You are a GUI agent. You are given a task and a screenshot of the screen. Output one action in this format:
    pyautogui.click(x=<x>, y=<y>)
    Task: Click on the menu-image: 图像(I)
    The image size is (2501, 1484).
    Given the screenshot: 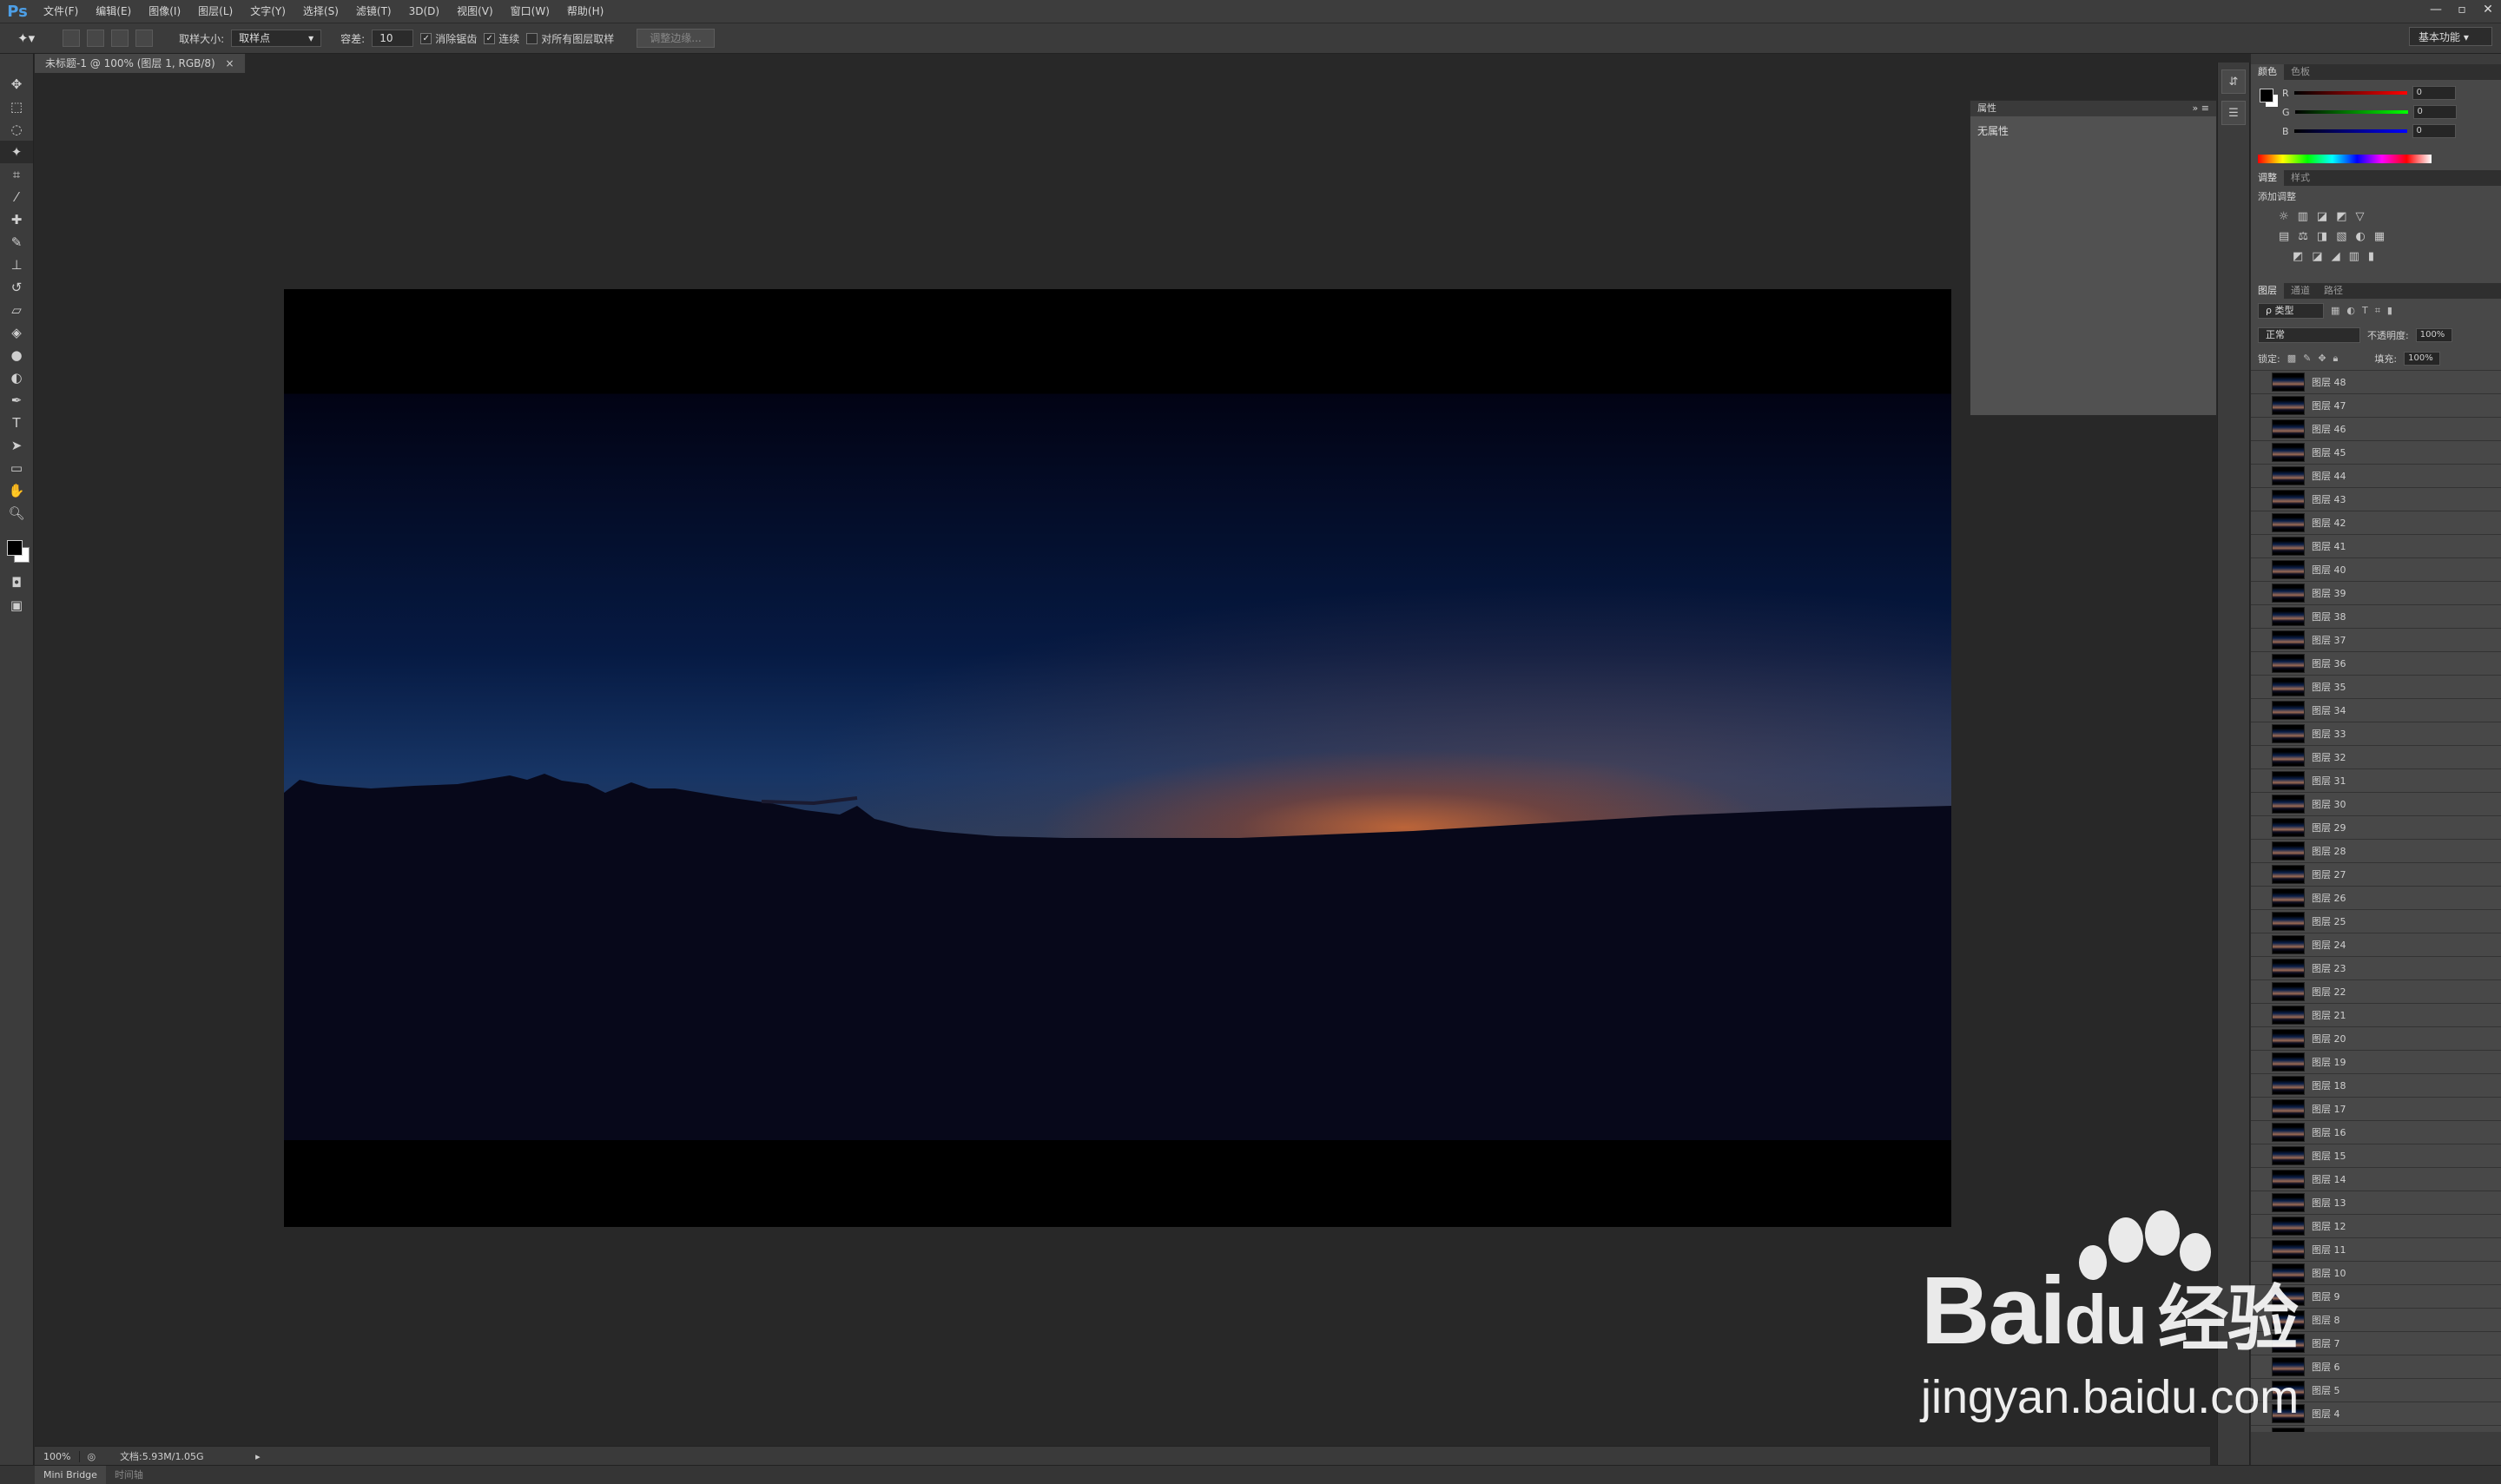 What is the action you would take?
    pyautogui.click(x=164, y=11)
    